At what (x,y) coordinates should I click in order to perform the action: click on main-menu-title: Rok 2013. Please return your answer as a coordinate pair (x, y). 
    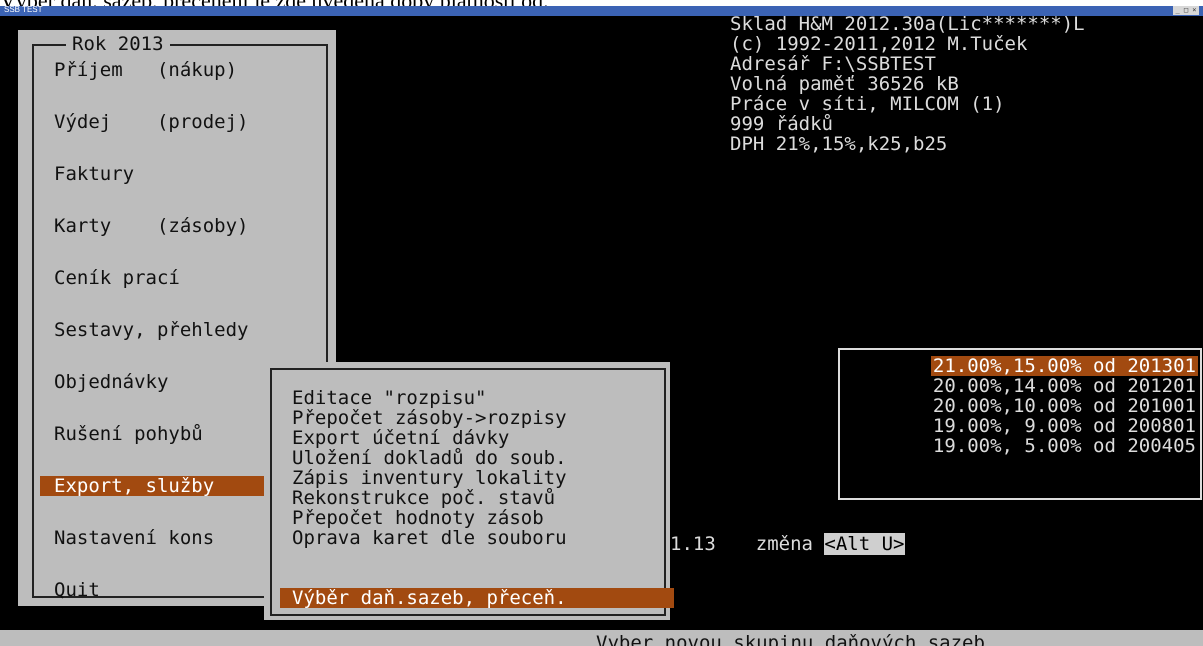
    Looking at the image, I should click on (118, 44).